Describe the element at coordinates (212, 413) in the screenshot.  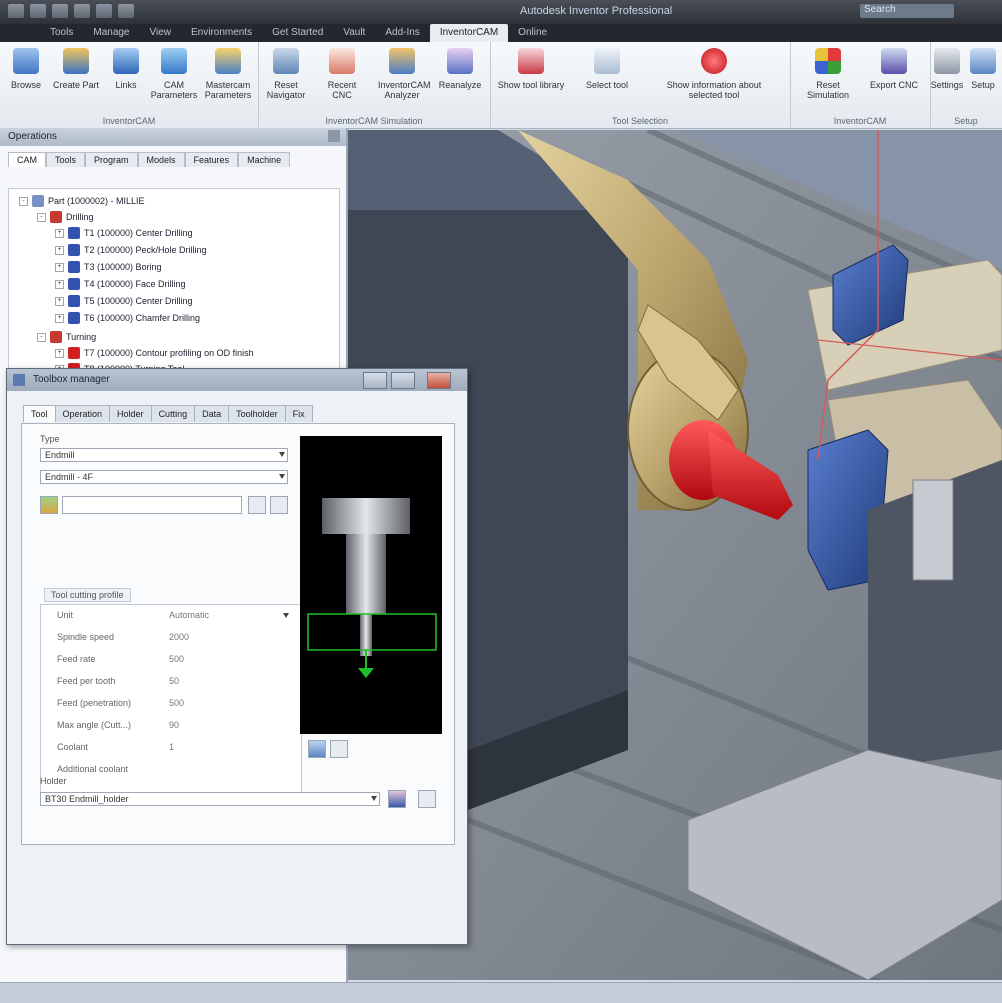
I see `tab-data: Data` at that location.